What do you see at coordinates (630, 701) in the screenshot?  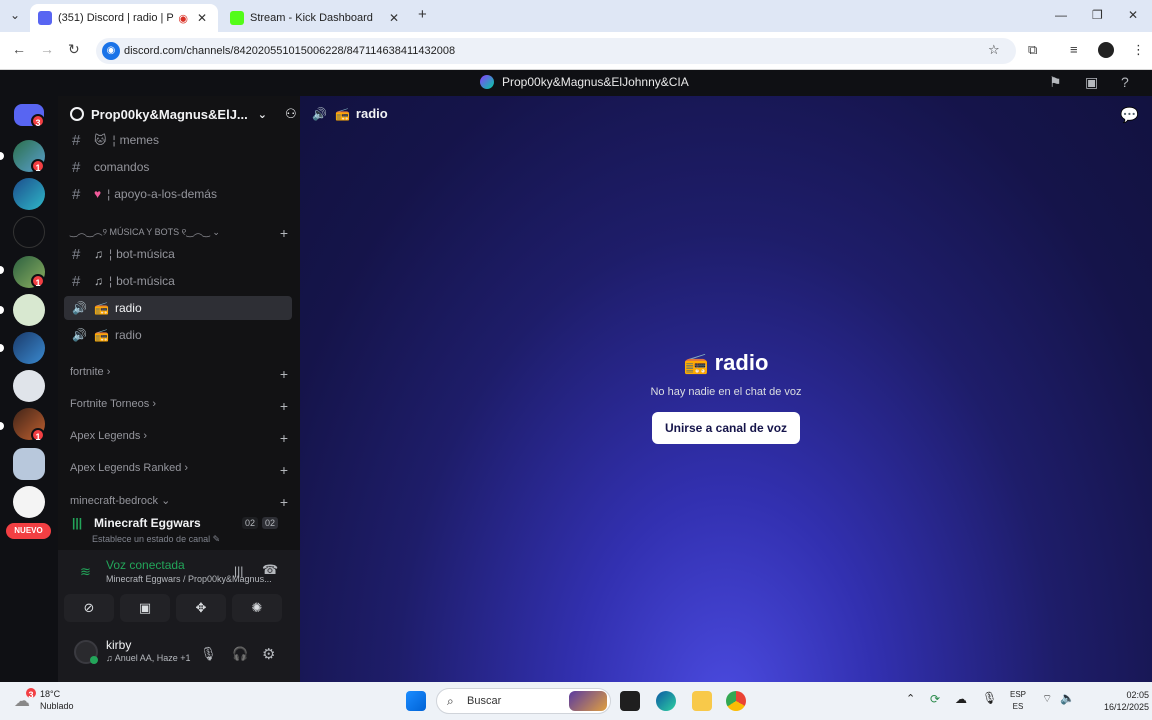 I see `task-view-icon` at bounding box center [630, 701].